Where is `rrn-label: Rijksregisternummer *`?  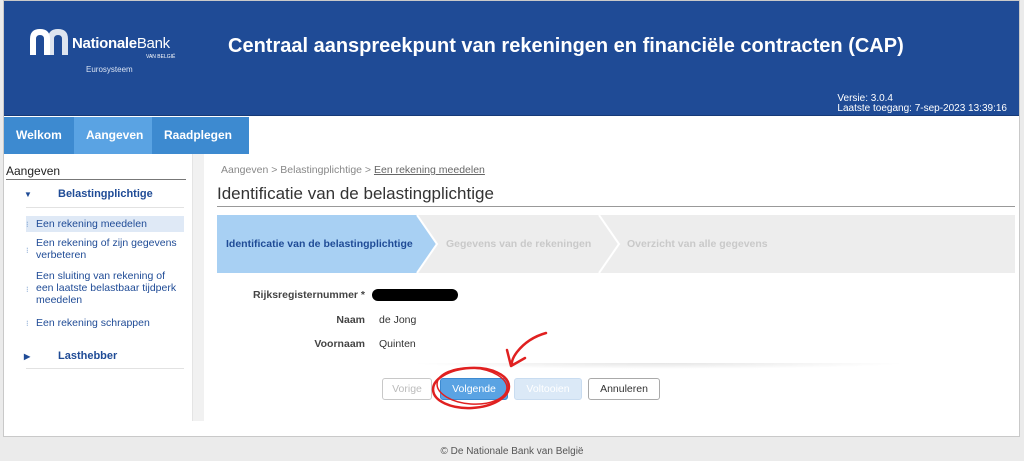
rrn-label: Rijksregisternummer * is located at coordinates (308, 295).